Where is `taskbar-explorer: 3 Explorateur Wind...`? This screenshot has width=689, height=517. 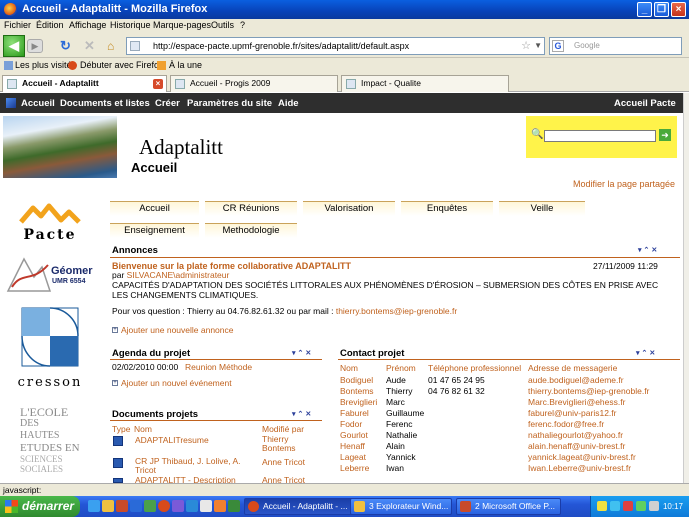 taskbar-explorer: 3 Explorateur Wind... is located at coordinates (401, 506).